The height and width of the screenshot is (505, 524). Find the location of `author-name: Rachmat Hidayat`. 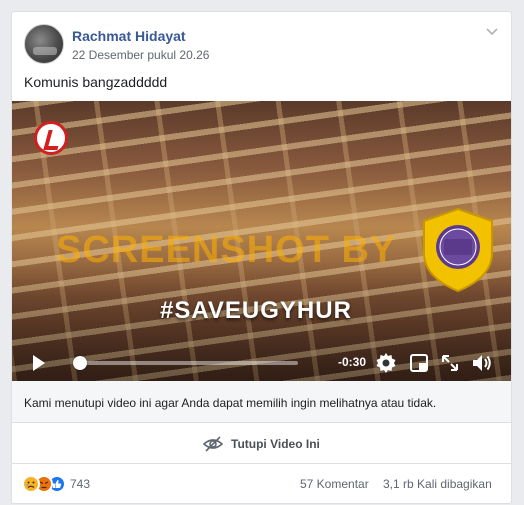

author-name: Rachmat Hidayat is located at coordinates (129, 36).